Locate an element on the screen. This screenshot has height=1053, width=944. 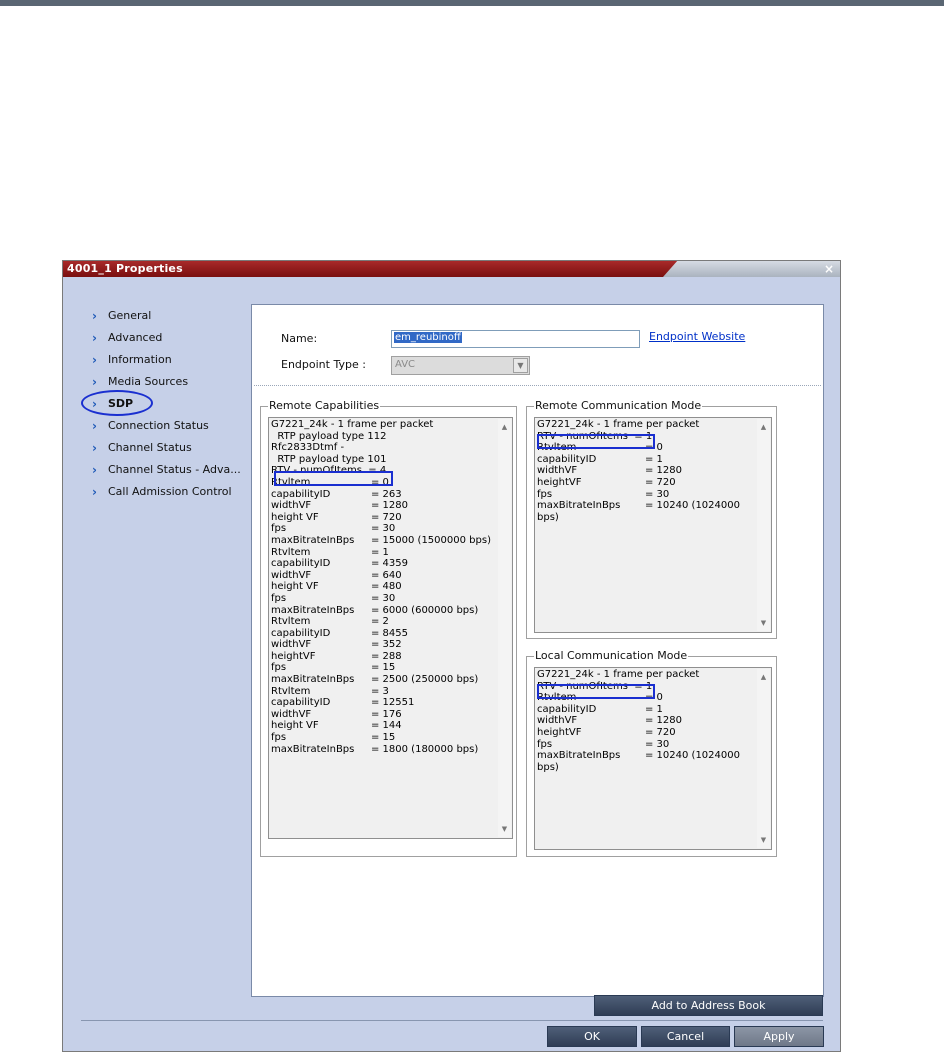
item-key: Rtvltem is located at coordinates (291, 552).